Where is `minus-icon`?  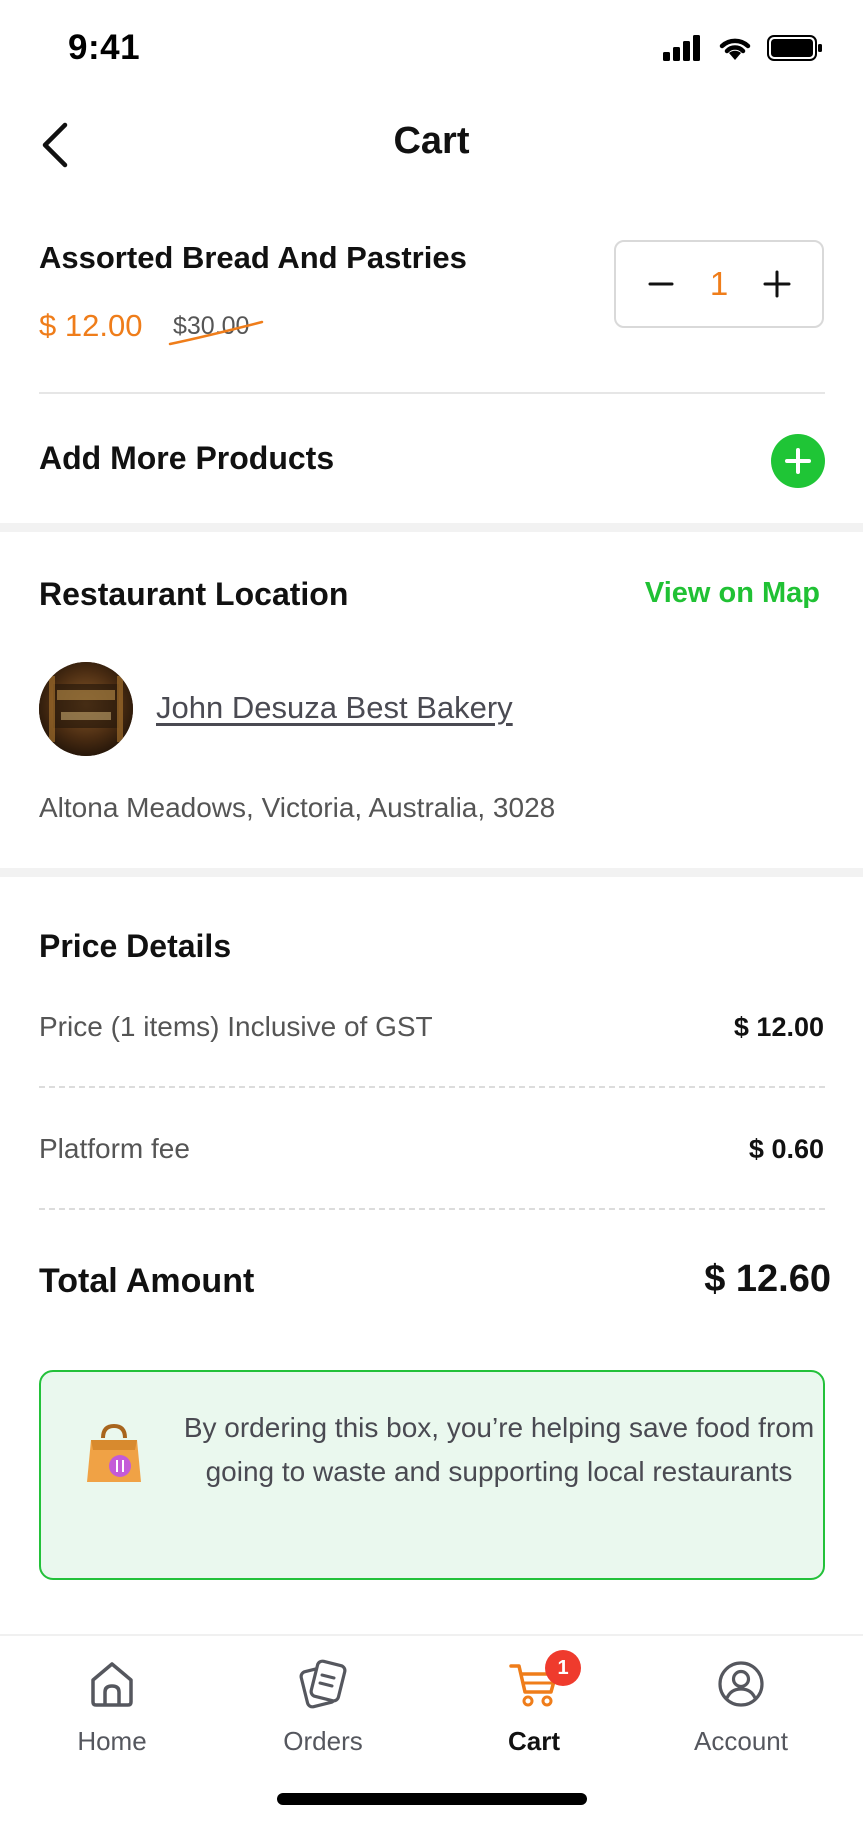 minus-icon is located at coordinates (661, 284).